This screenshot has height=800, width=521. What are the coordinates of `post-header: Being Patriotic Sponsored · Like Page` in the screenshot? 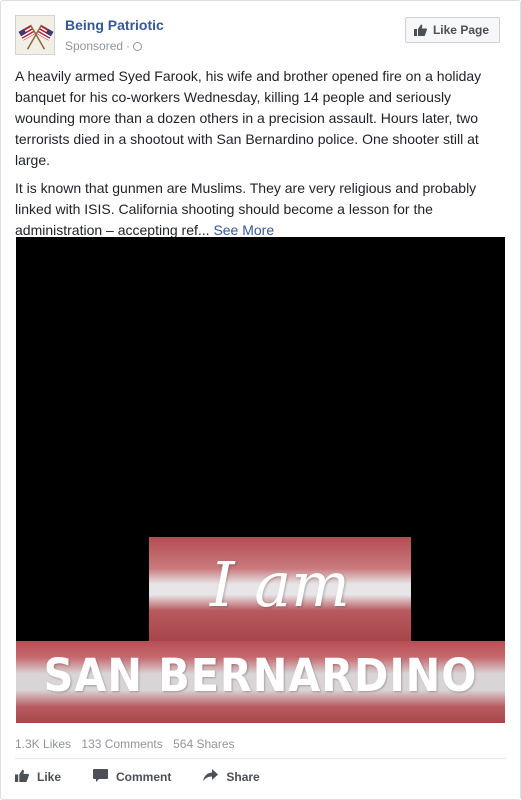 It's located at (260, 37).